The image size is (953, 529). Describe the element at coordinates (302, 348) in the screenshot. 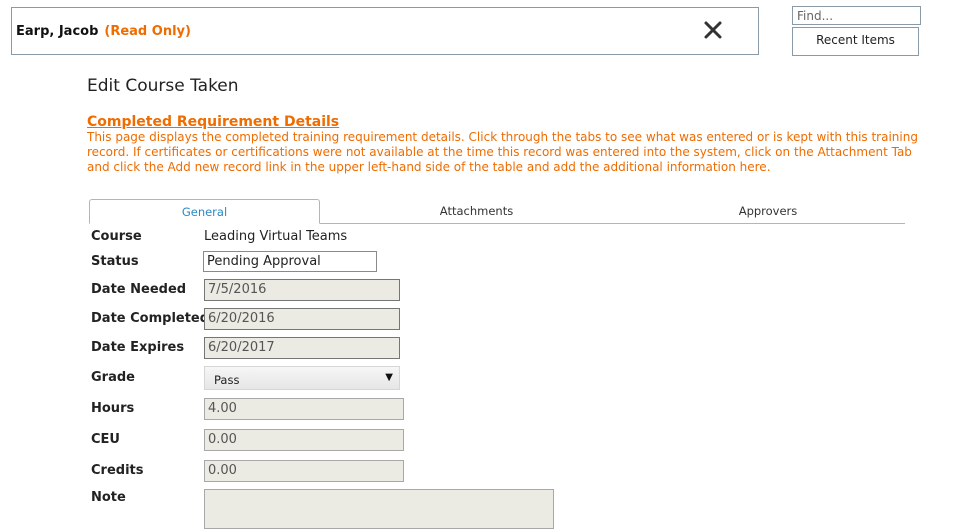

I see `date-expires-field: 6/20/2017` at that location.